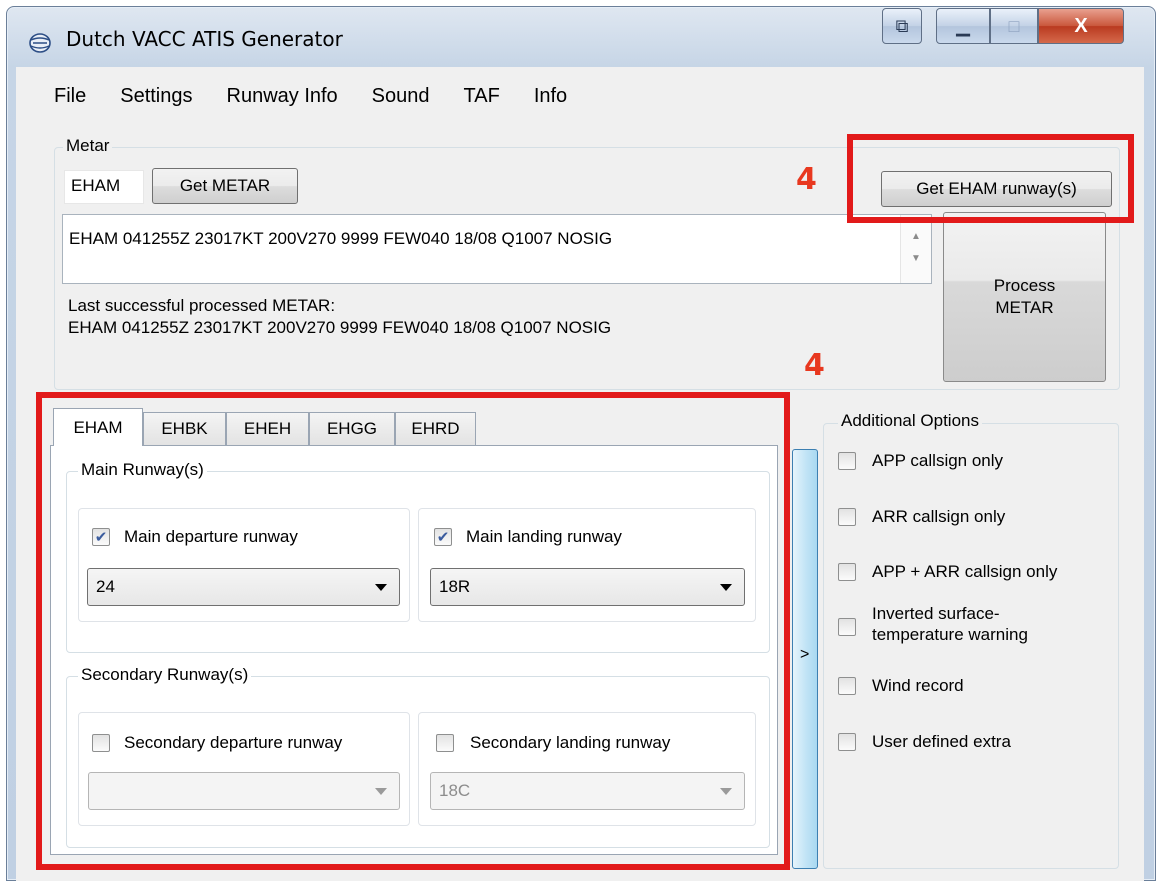 Image resolution: width=1158 pixels, height=881 pixels. What do you see at coordinates (938, 460) in the screenshot?
I see `app-callsign-label: APP callsign only` at bounding box center [938, 460].